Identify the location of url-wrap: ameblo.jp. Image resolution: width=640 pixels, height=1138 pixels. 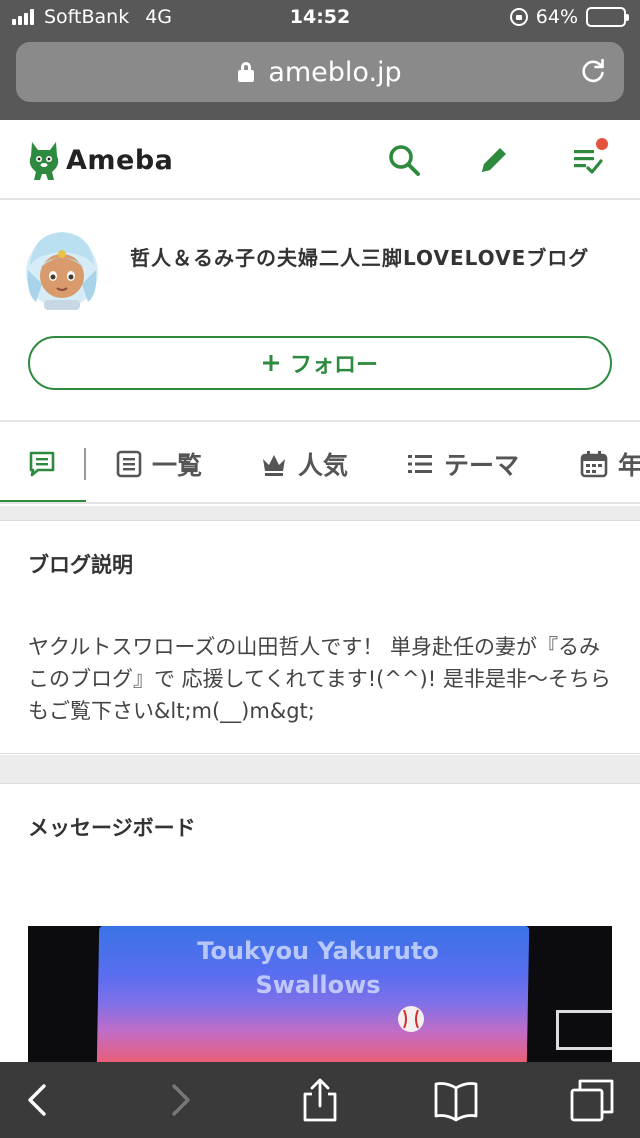
(320, 72).